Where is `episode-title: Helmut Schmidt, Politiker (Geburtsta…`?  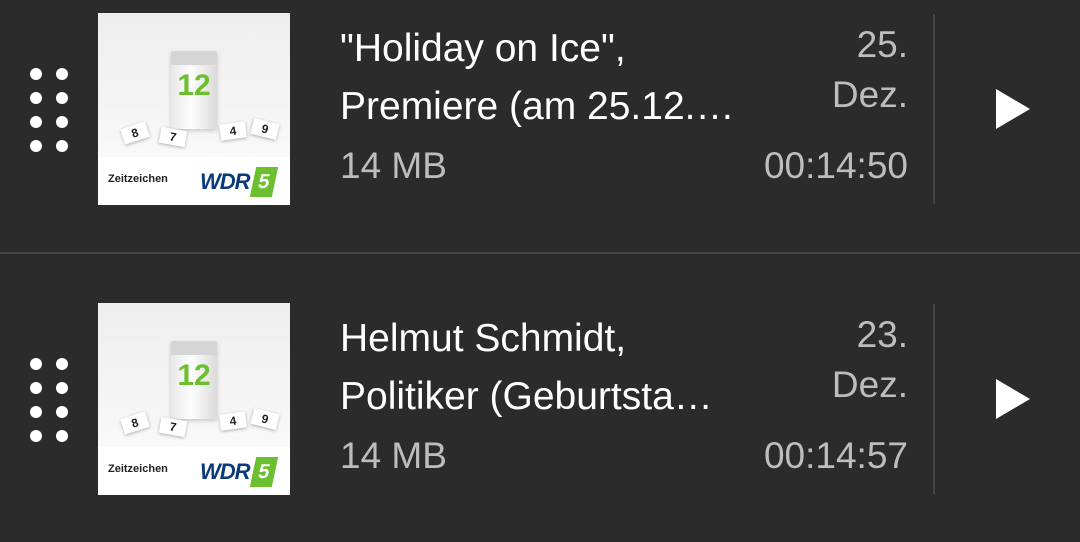
episode-title: Helmut Schmidt, Politiker (Geburtsta… is located at coordinates (575, 368).